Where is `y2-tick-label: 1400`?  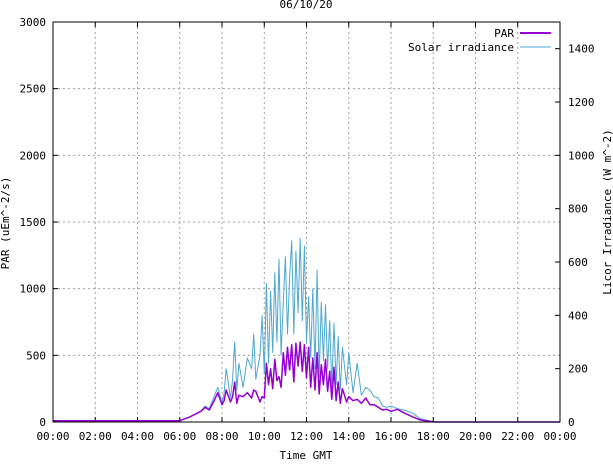 y2-tick-label: 1400 is located at coordinates (581, 49).